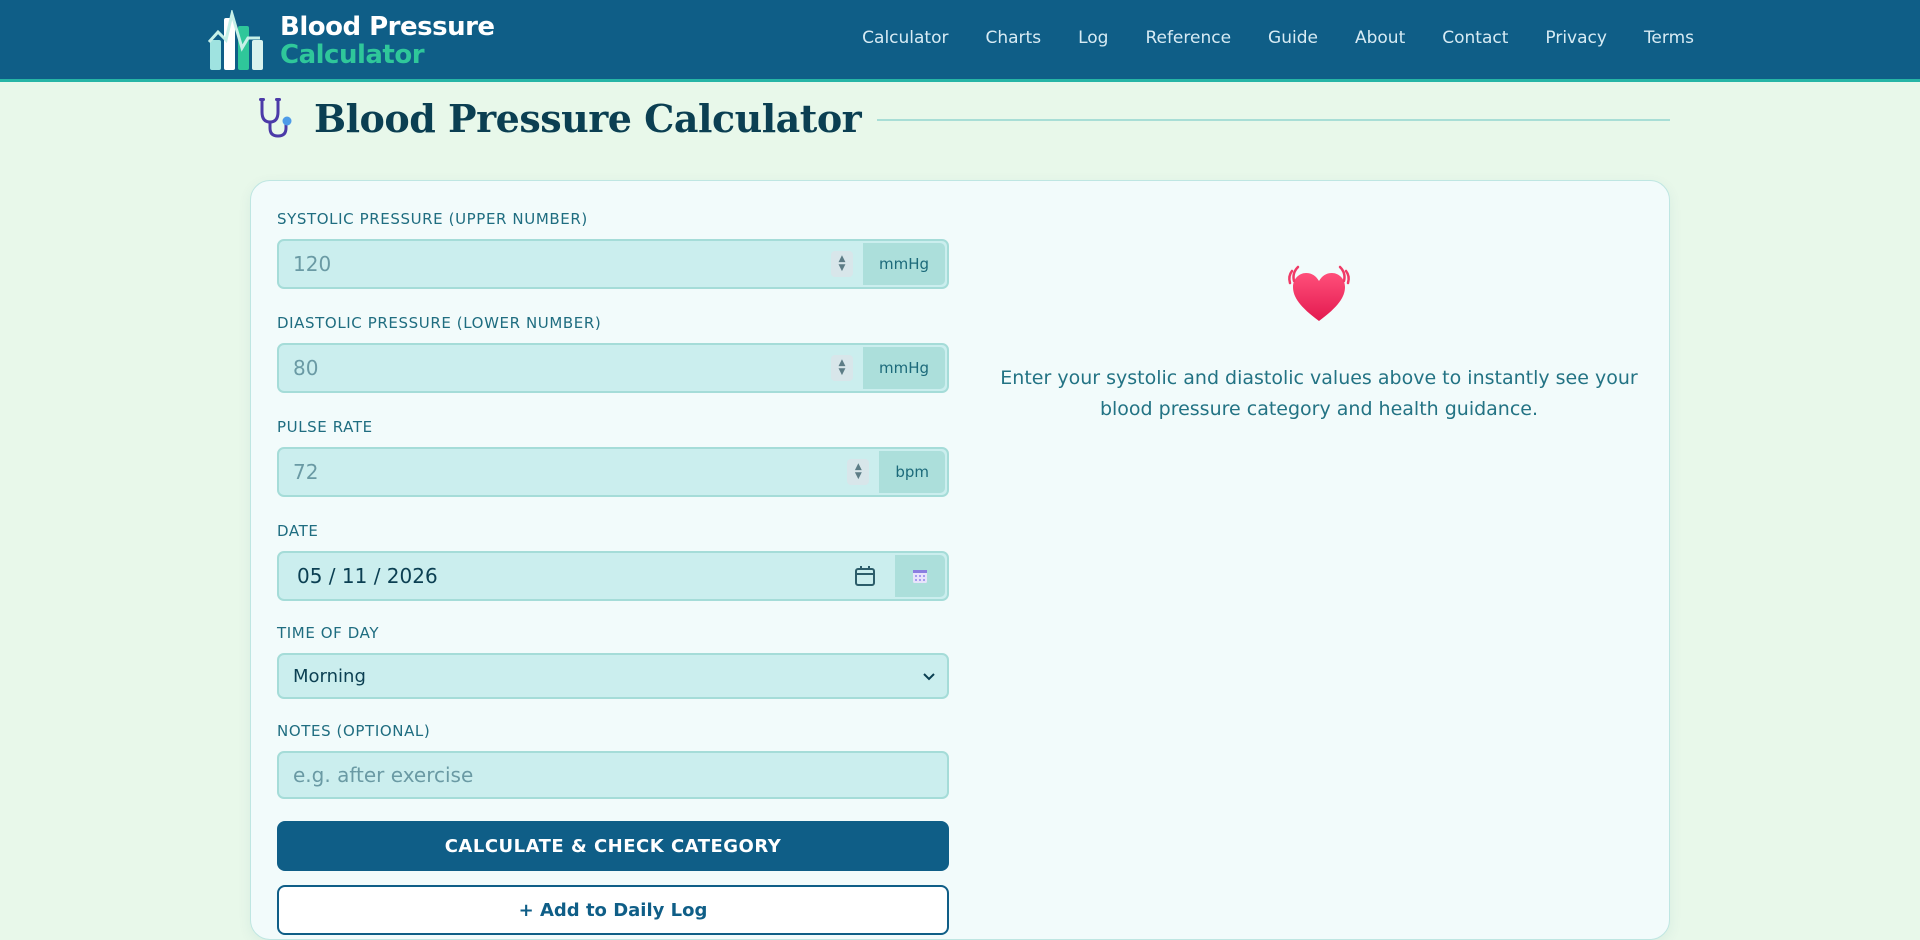 The image size is (1920, 940). Describe the element at coordinates (905, 38) in the screenshot. I see `nav-calculator: Calculator` at that location.